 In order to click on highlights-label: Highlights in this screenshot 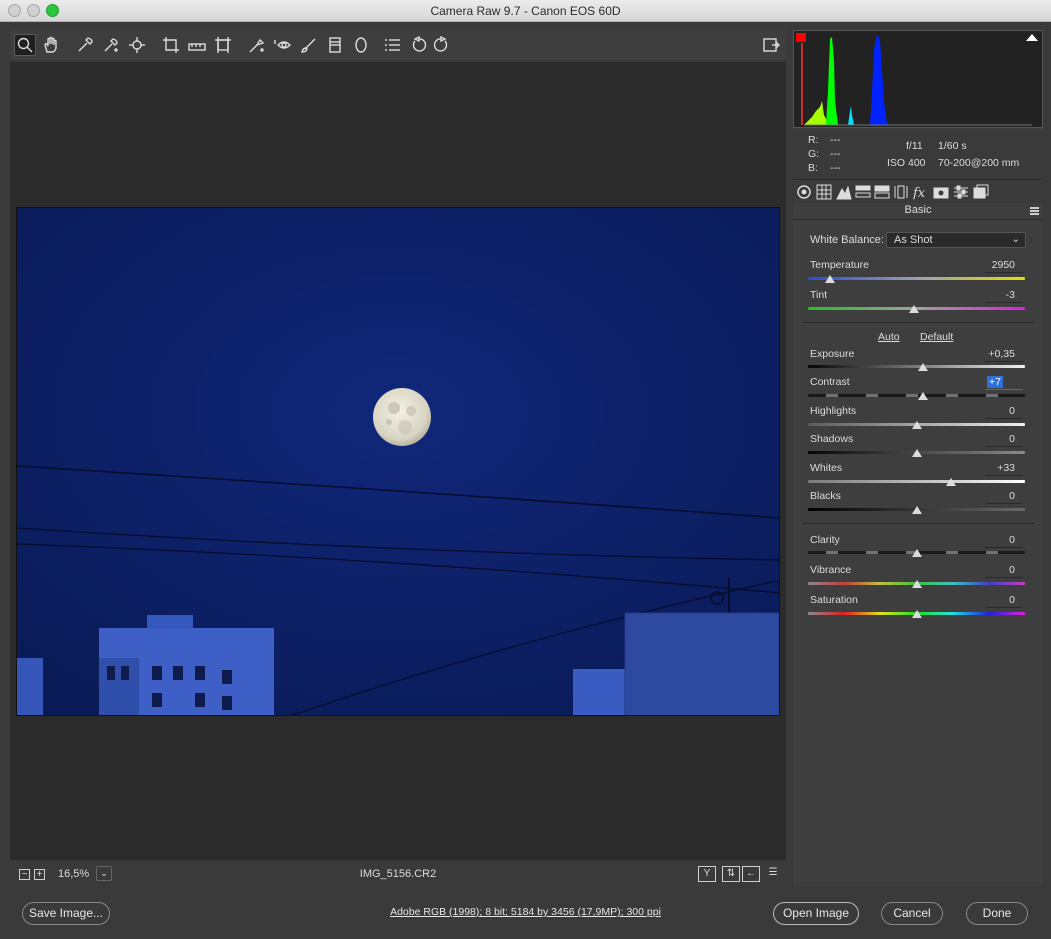, I will do `click(833, 411)`.